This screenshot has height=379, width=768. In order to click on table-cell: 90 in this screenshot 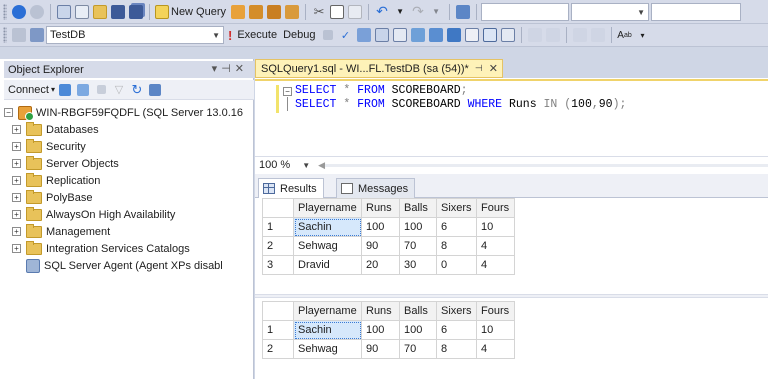, I will do `click(380, 349)`.